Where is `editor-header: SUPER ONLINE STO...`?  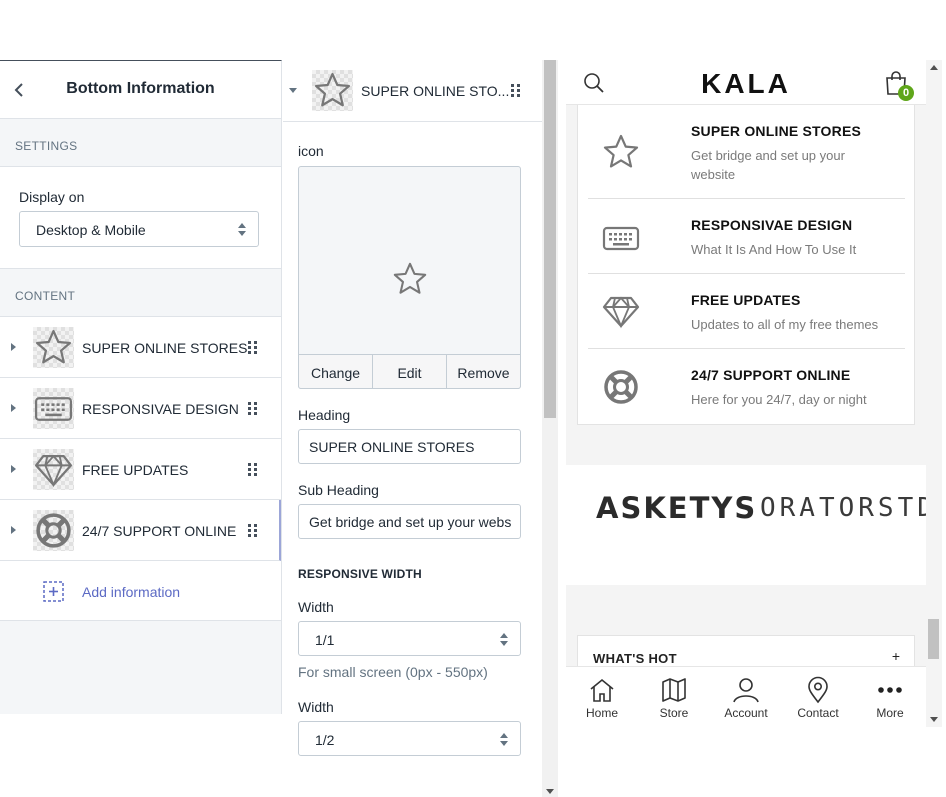 editor-header: SUPER ONLINE STO... is located at coordinates (412, 91).